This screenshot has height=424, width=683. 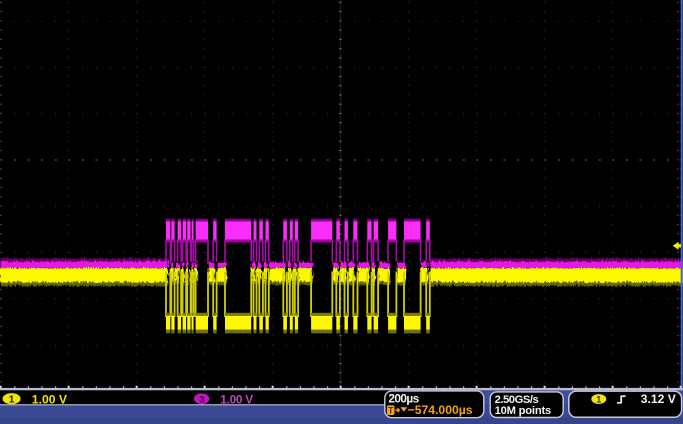 What do you see at coordinates (201, 398) in the screenshot?
I see `svg-text: 3` at bounding box center [201, 398].